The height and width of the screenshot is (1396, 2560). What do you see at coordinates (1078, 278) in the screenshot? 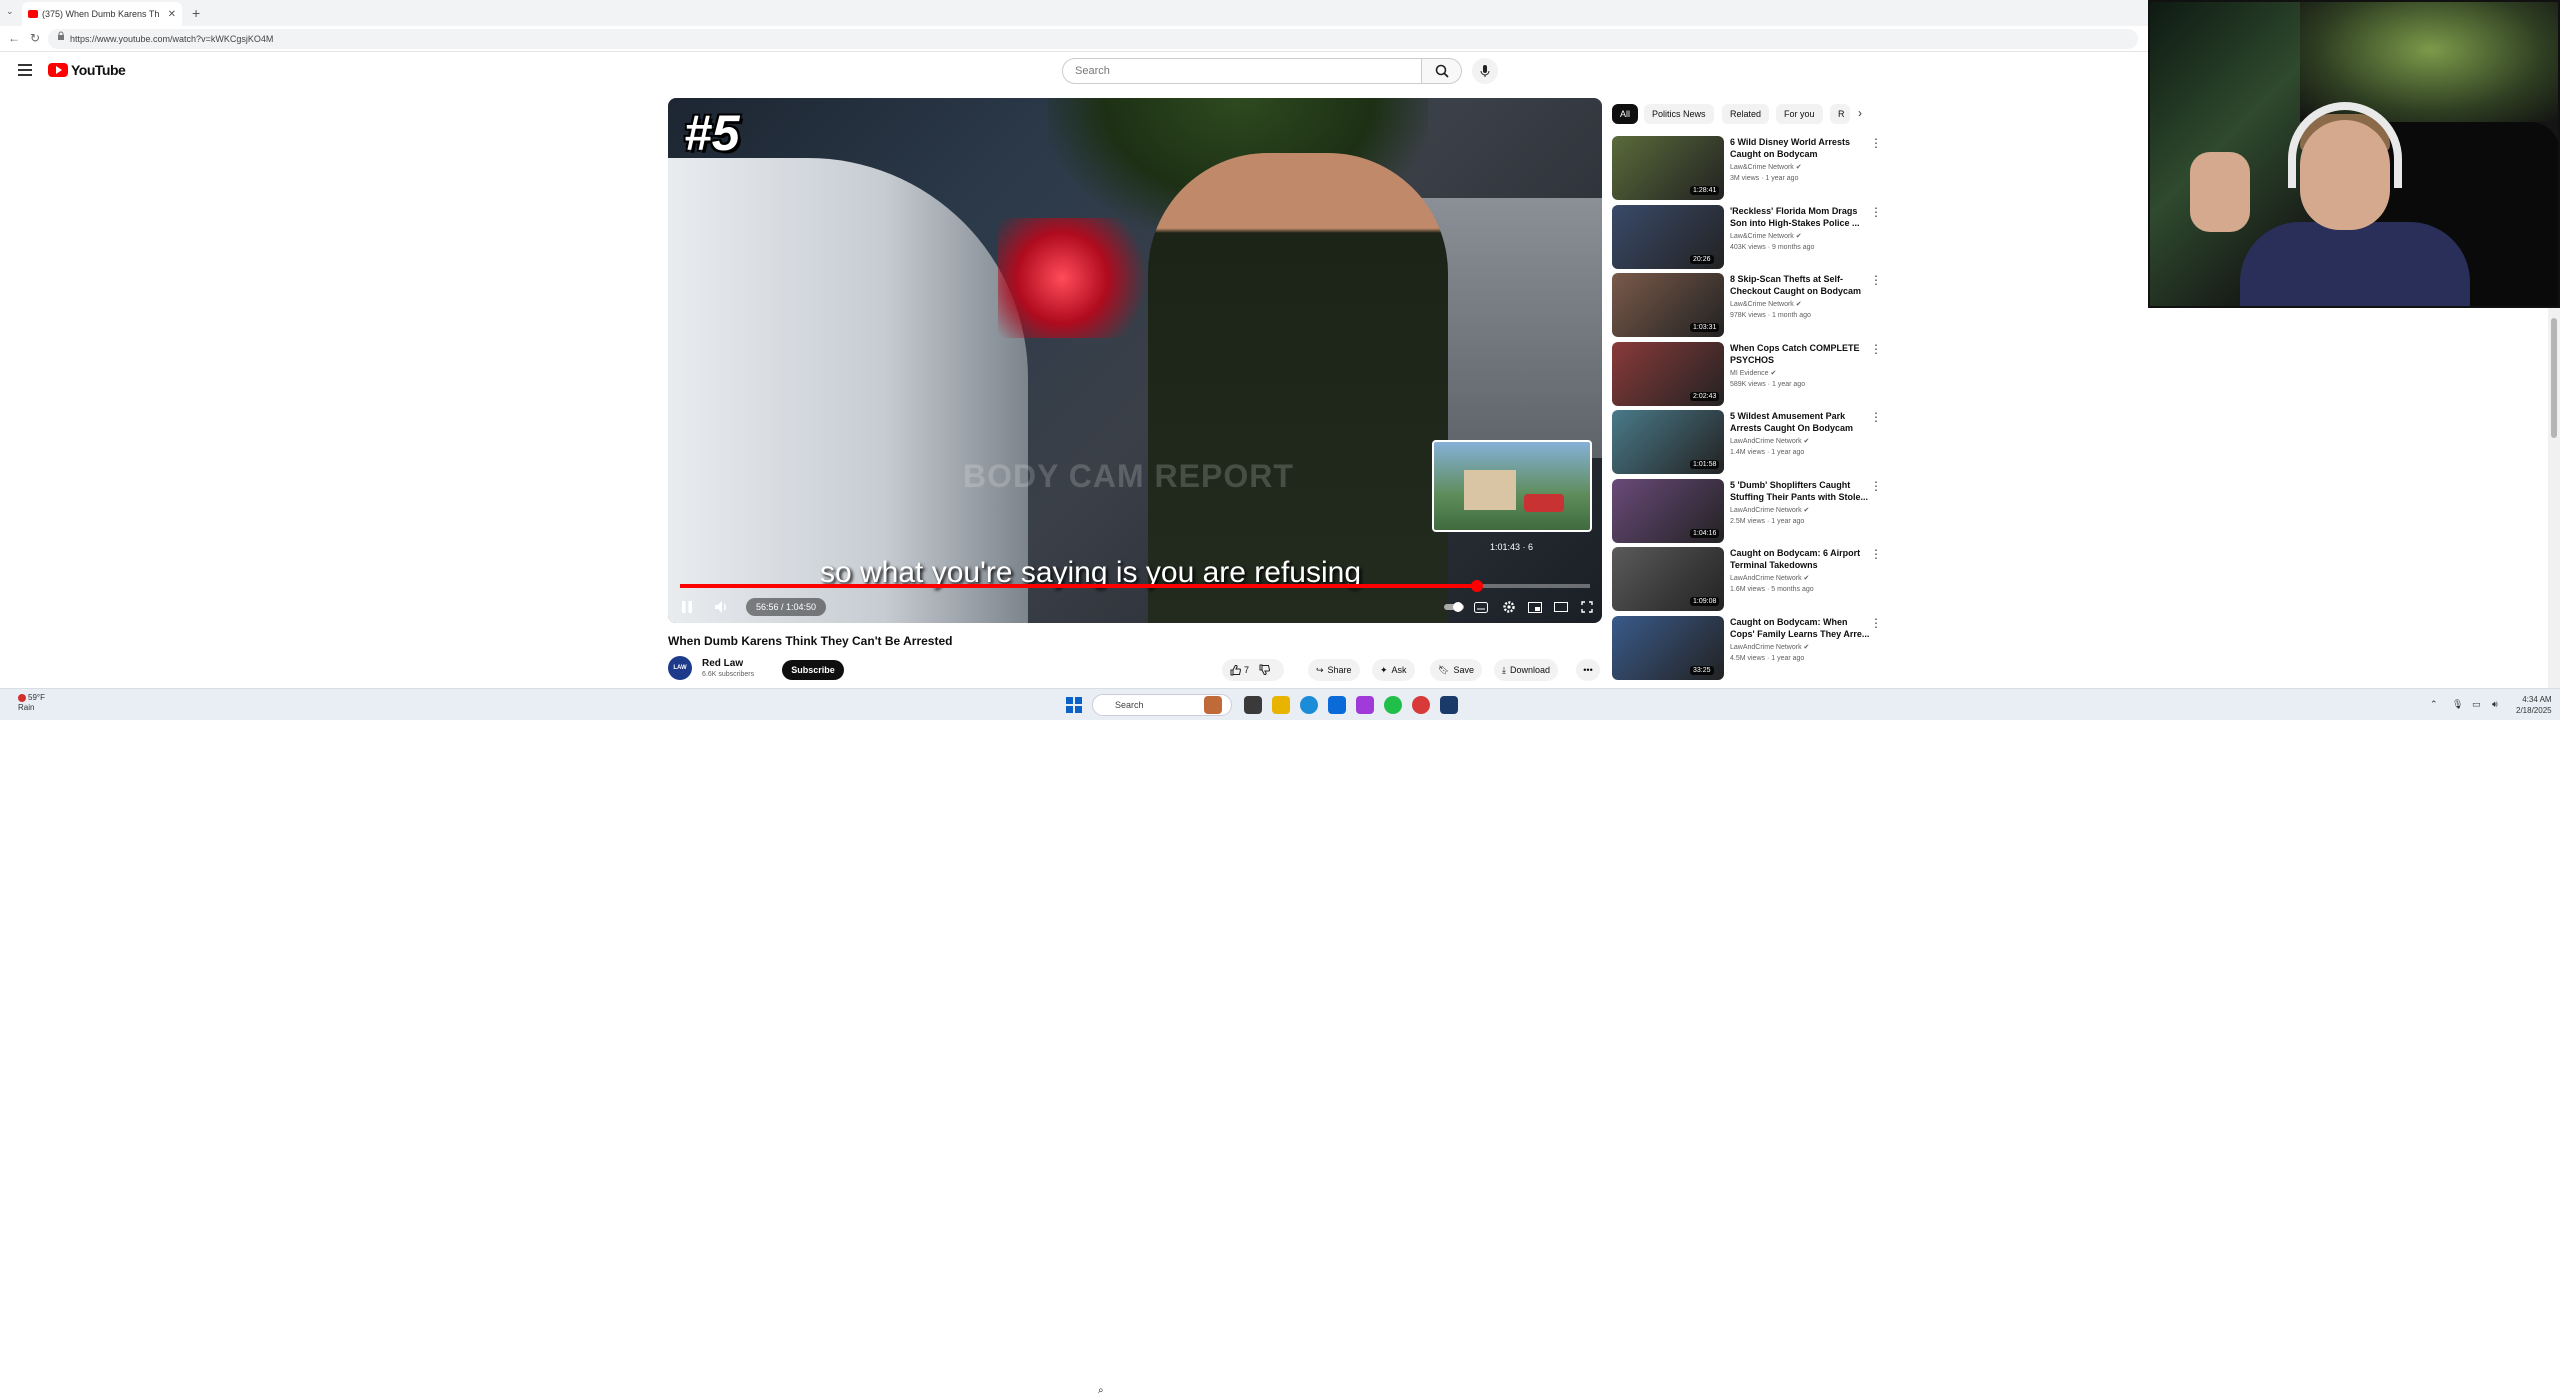
I see `video-frame-police-lights` at bounding box center [1078, 278].